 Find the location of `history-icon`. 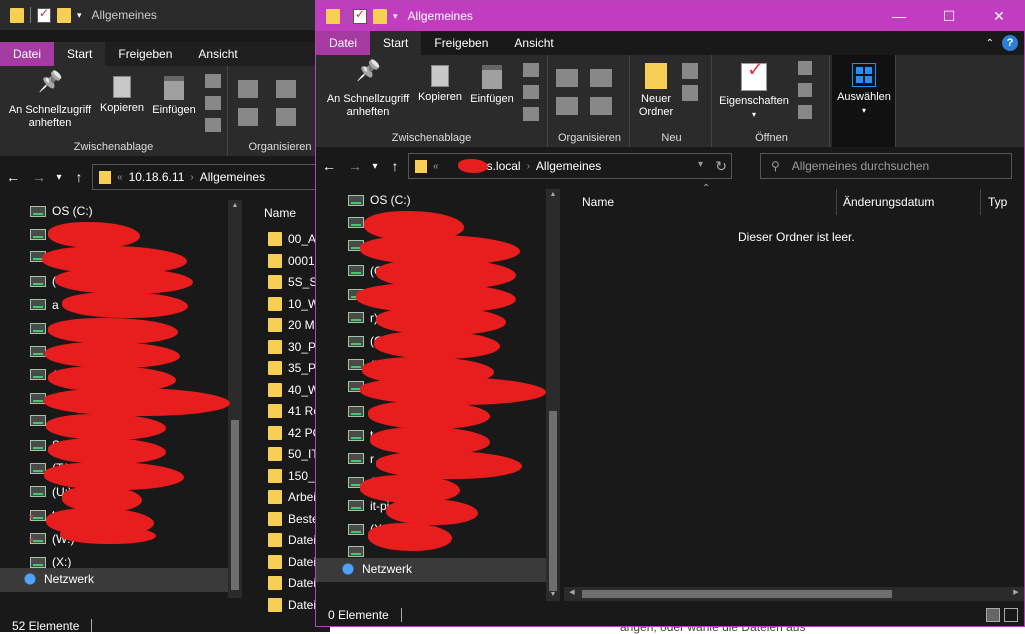

history-icon is located at coordinates (805, 112).